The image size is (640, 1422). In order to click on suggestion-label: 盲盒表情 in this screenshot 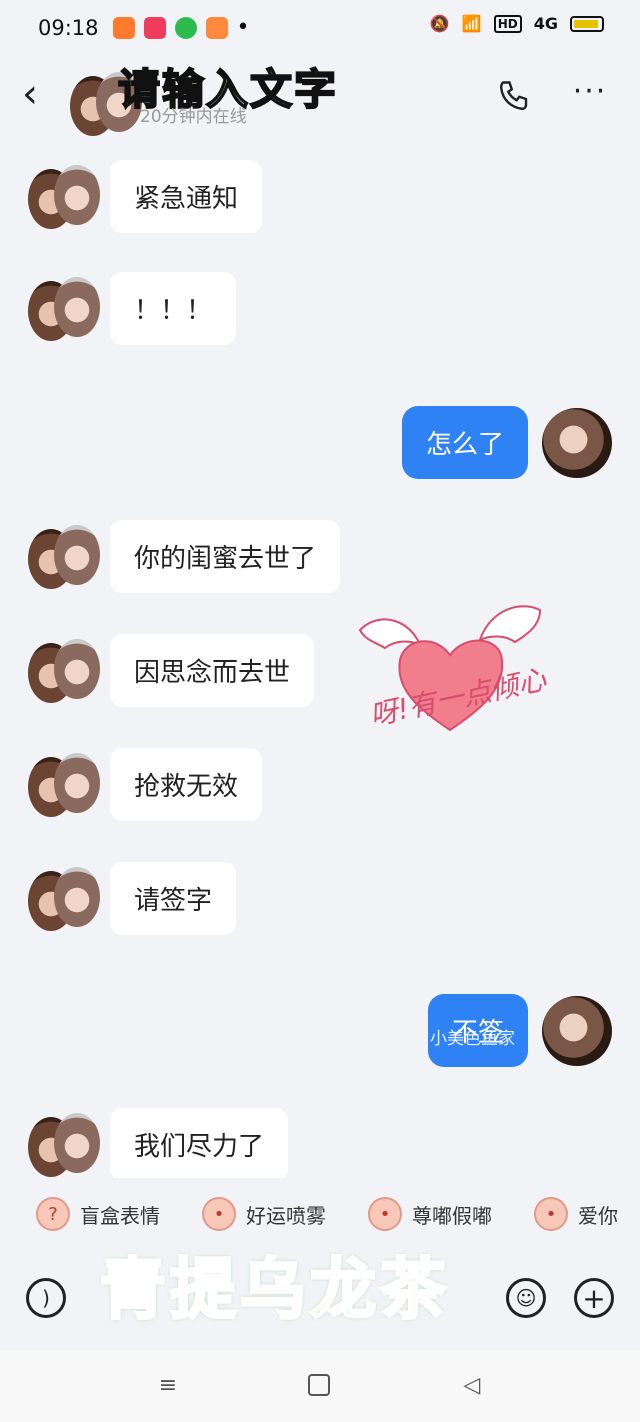, I will do `click(120, 1215)`.